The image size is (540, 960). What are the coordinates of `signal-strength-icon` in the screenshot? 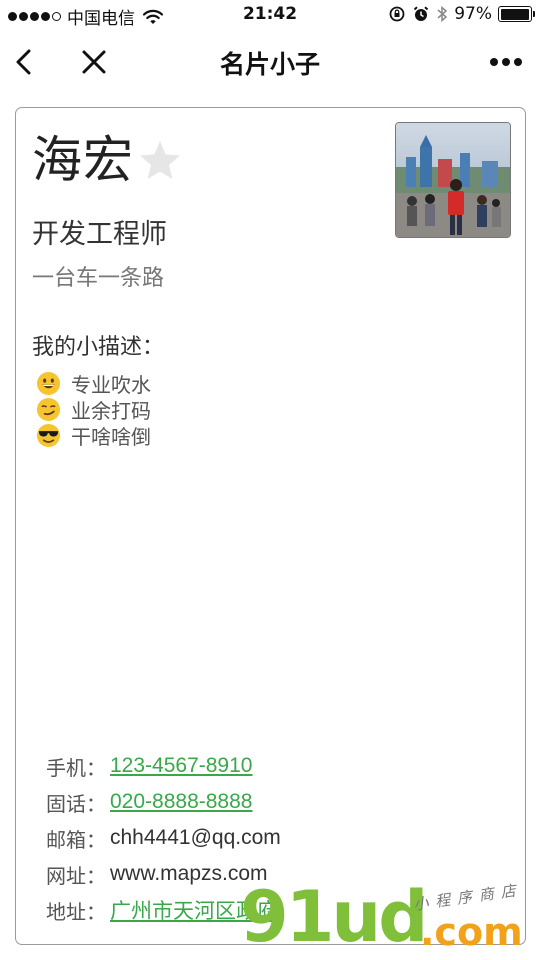 It's located at (34, 16).